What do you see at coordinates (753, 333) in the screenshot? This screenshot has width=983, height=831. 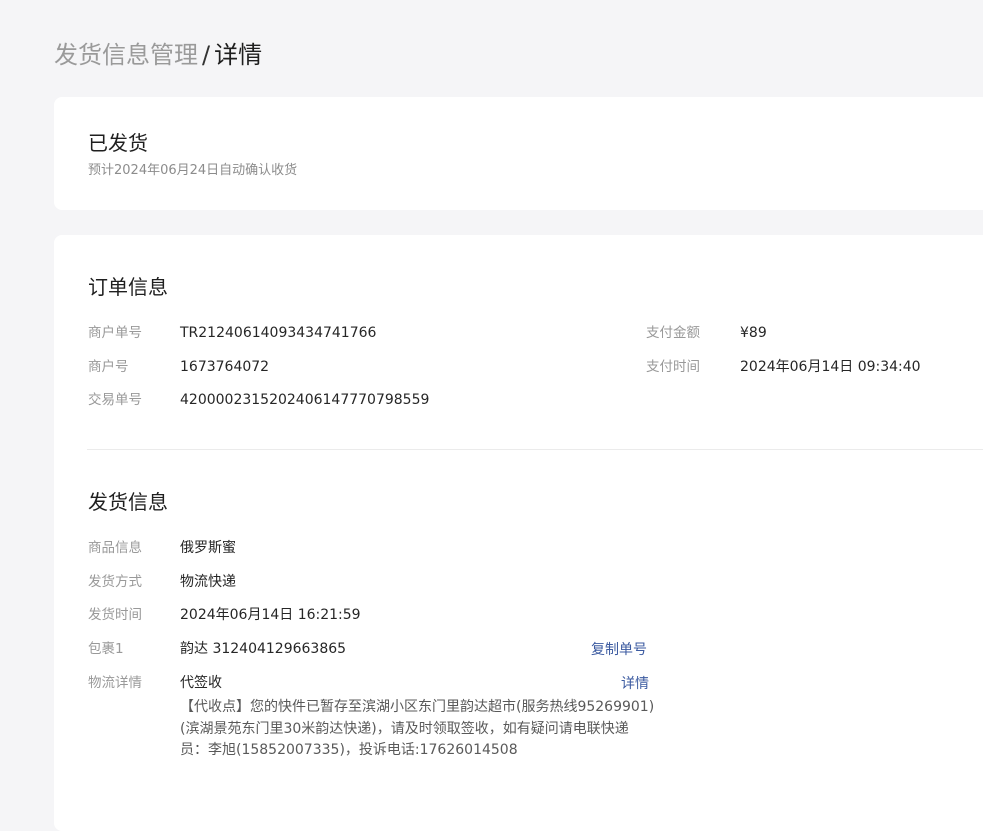 I see `amount-value: ¥89` at bounding box center [753, 333].